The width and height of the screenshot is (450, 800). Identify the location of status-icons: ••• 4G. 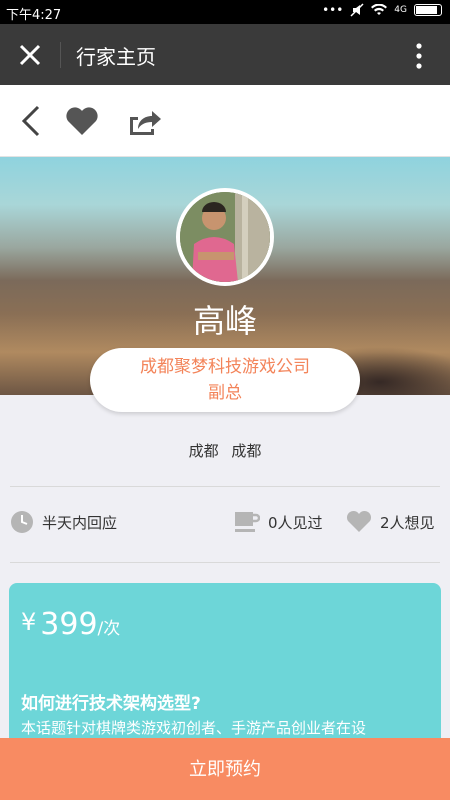
(382, 10).